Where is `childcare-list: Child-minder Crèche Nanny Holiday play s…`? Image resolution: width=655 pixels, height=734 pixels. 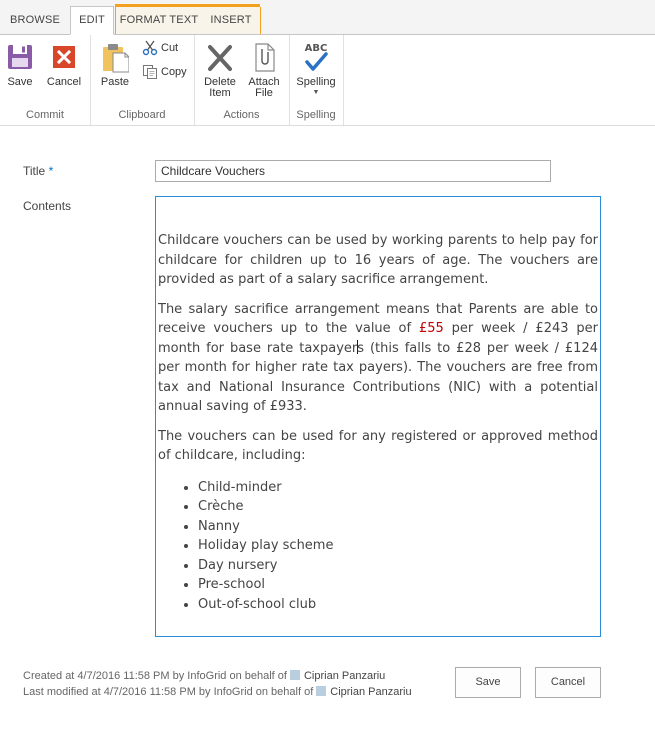 childcare-list: Child-minder Crèche Nanny Holiday play s… is located at coordinates (378, 546).